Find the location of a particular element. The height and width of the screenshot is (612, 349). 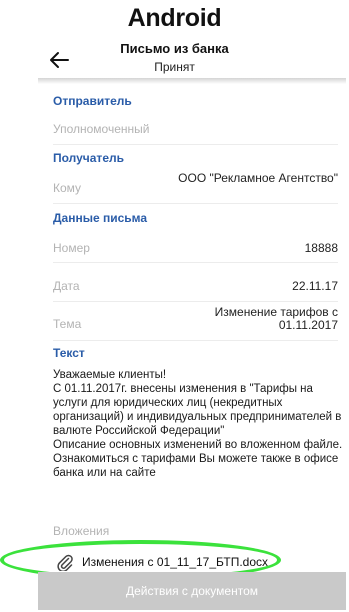

paperclip-icon is located at coordinates (65, 562).